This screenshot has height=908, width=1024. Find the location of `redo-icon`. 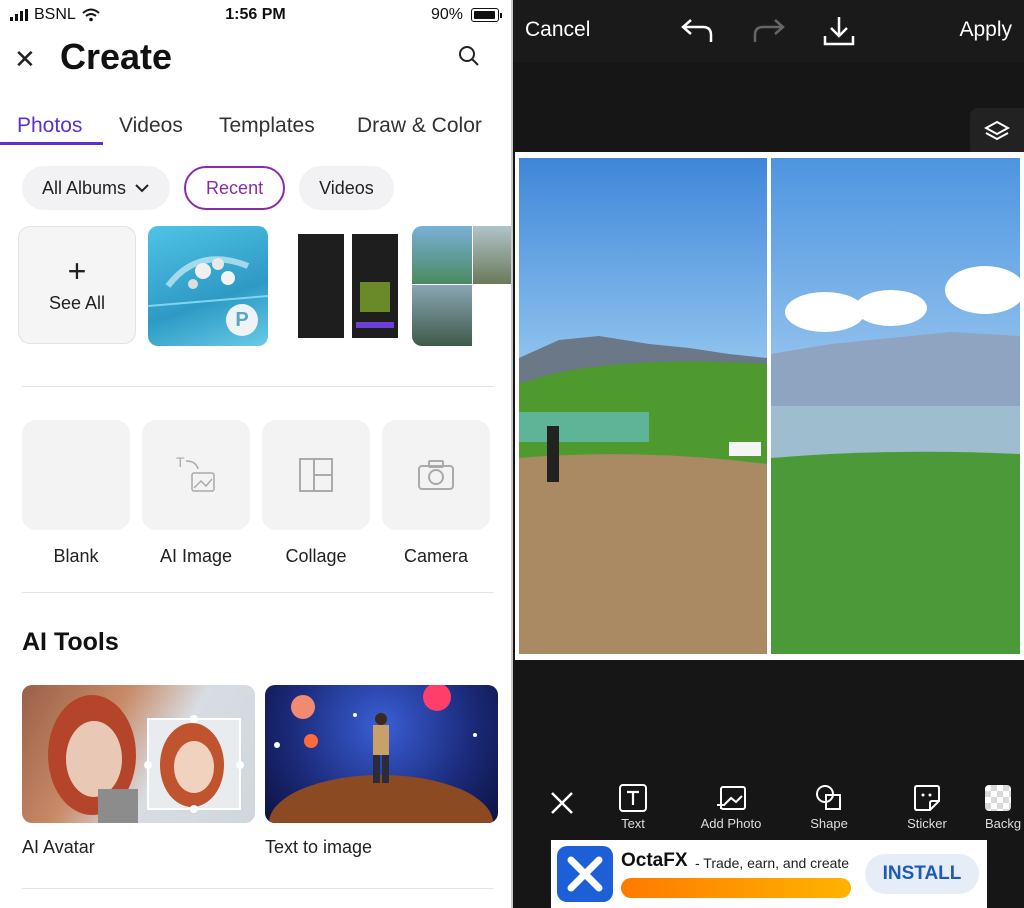

redo-icon is located at coordinates (769, 30).